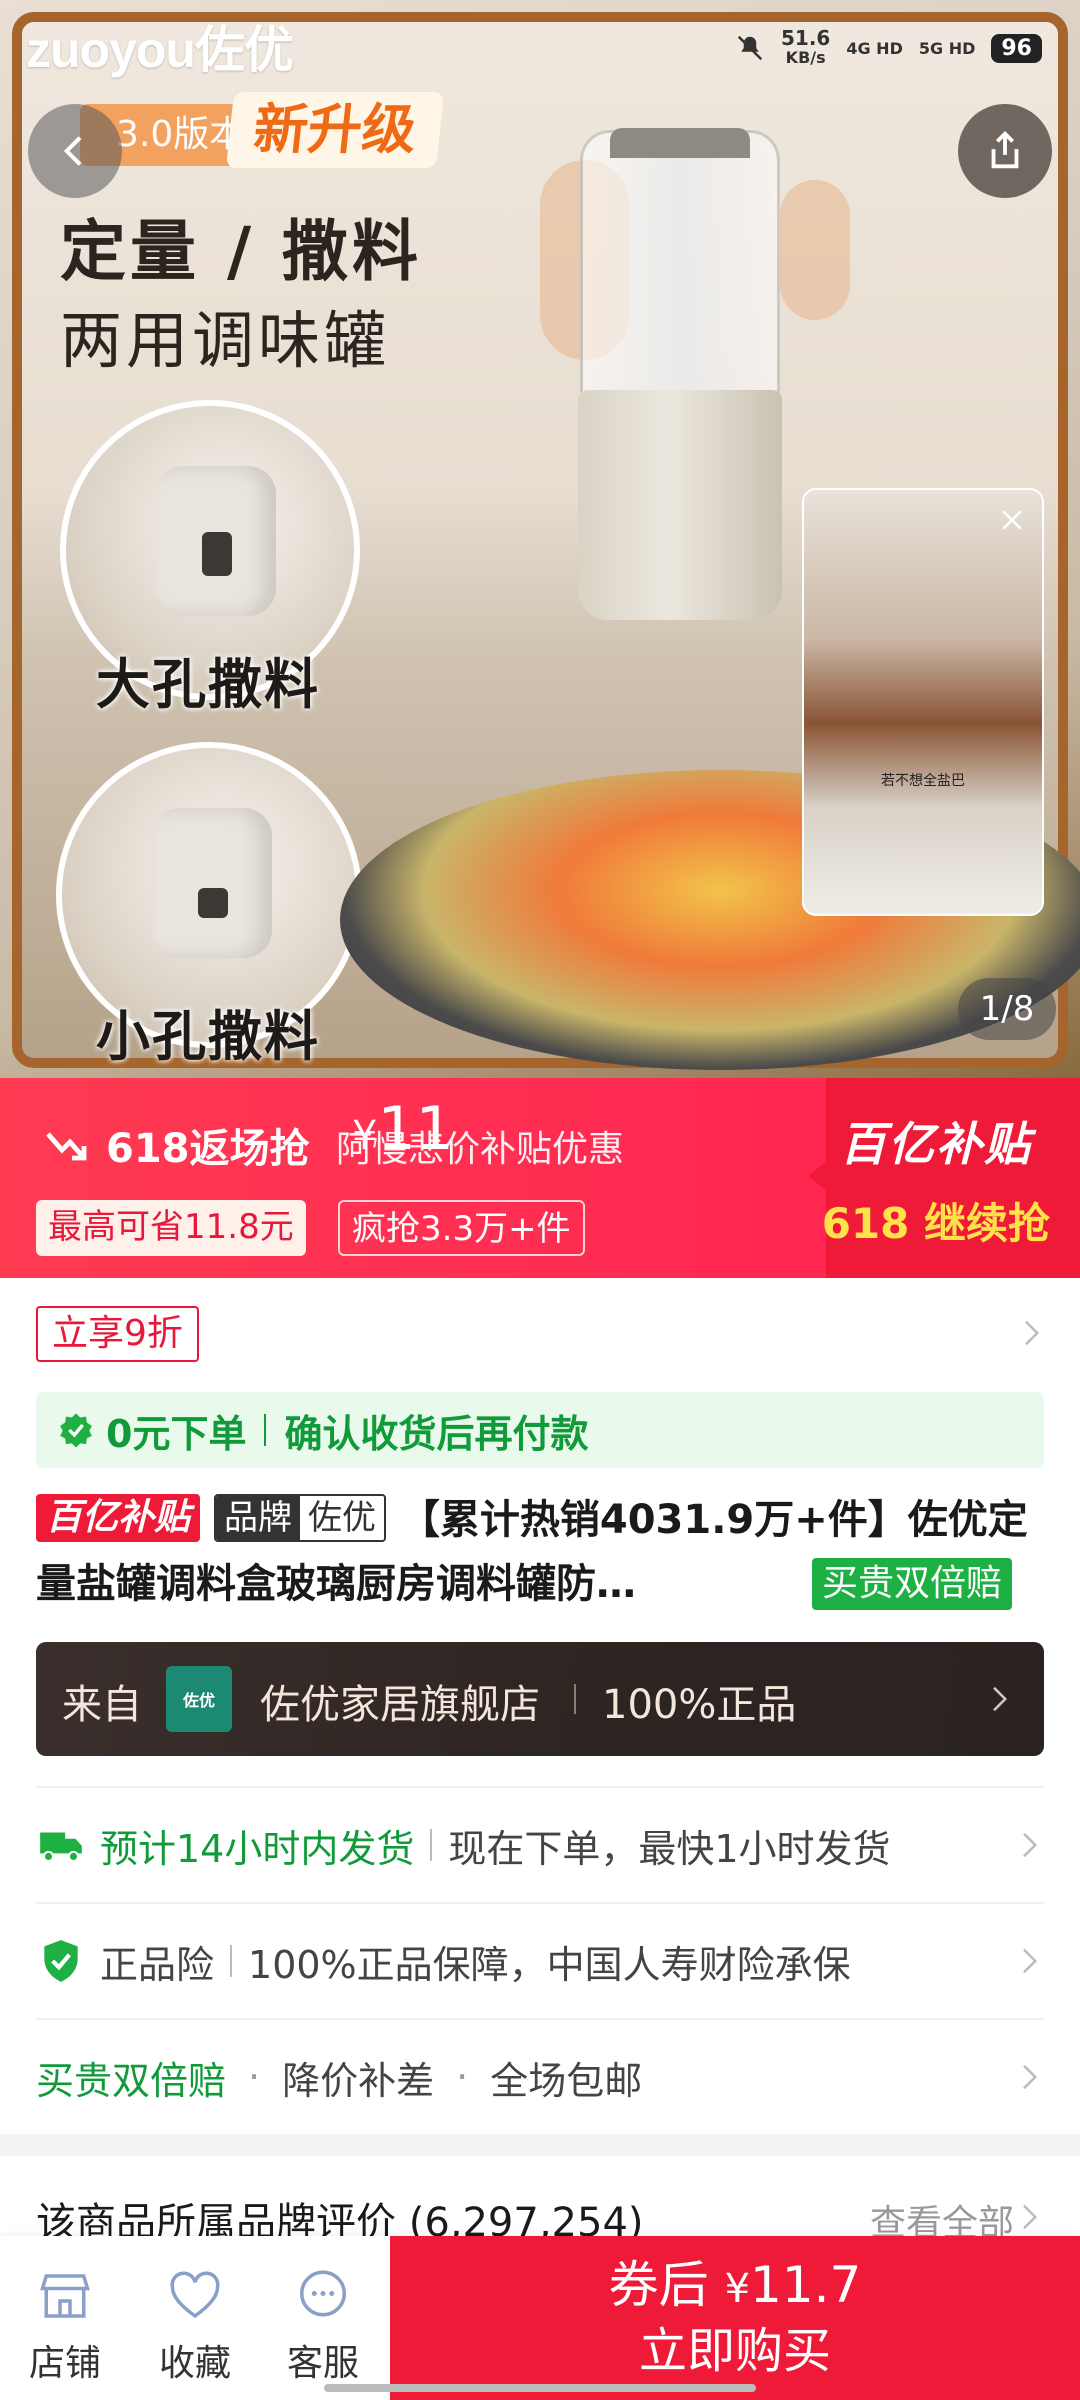  I want to click on insurance-row: 正品险 100%正品保障，中国人寿财险承保, so click(540, 1960).